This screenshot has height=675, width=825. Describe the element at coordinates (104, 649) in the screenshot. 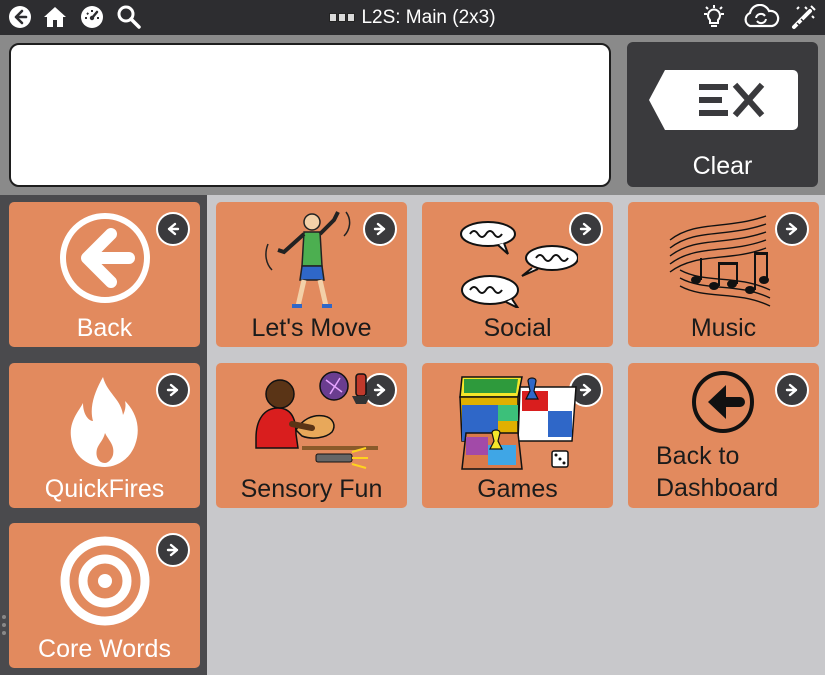

I see `core-words-label: Core Words` at that location.